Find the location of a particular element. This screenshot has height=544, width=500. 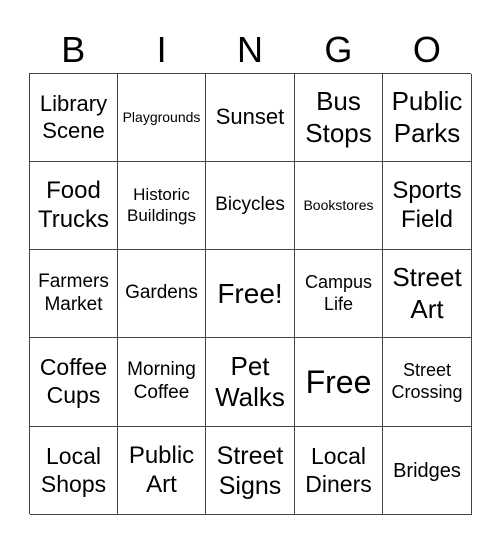

bingo-cell: Playgrounds is located at coordinates (162, 118).